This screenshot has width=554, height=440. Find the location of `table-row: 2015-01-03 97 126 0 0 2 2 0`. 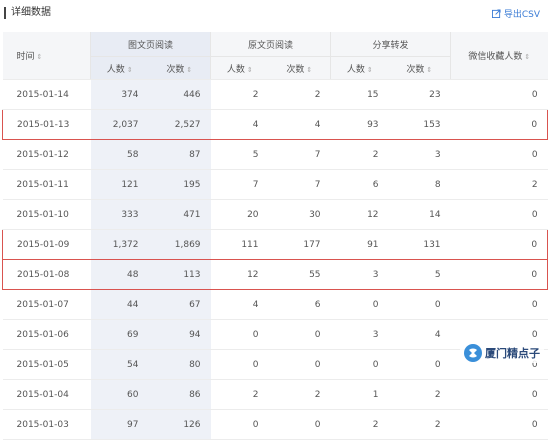

table-row: 2015-01-03 97 126 0 0 2 2 0 is located at coordinates (275, 424).